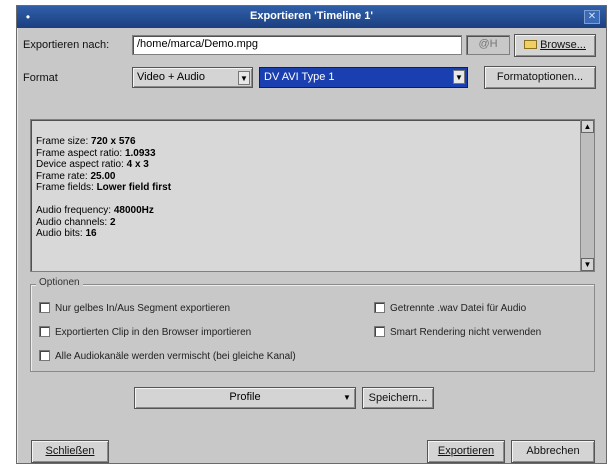 The height and width of the screenshot is (468, 614). I want to click on export-path-input: /home/marca/Demo.mpg, so click(297, 45).